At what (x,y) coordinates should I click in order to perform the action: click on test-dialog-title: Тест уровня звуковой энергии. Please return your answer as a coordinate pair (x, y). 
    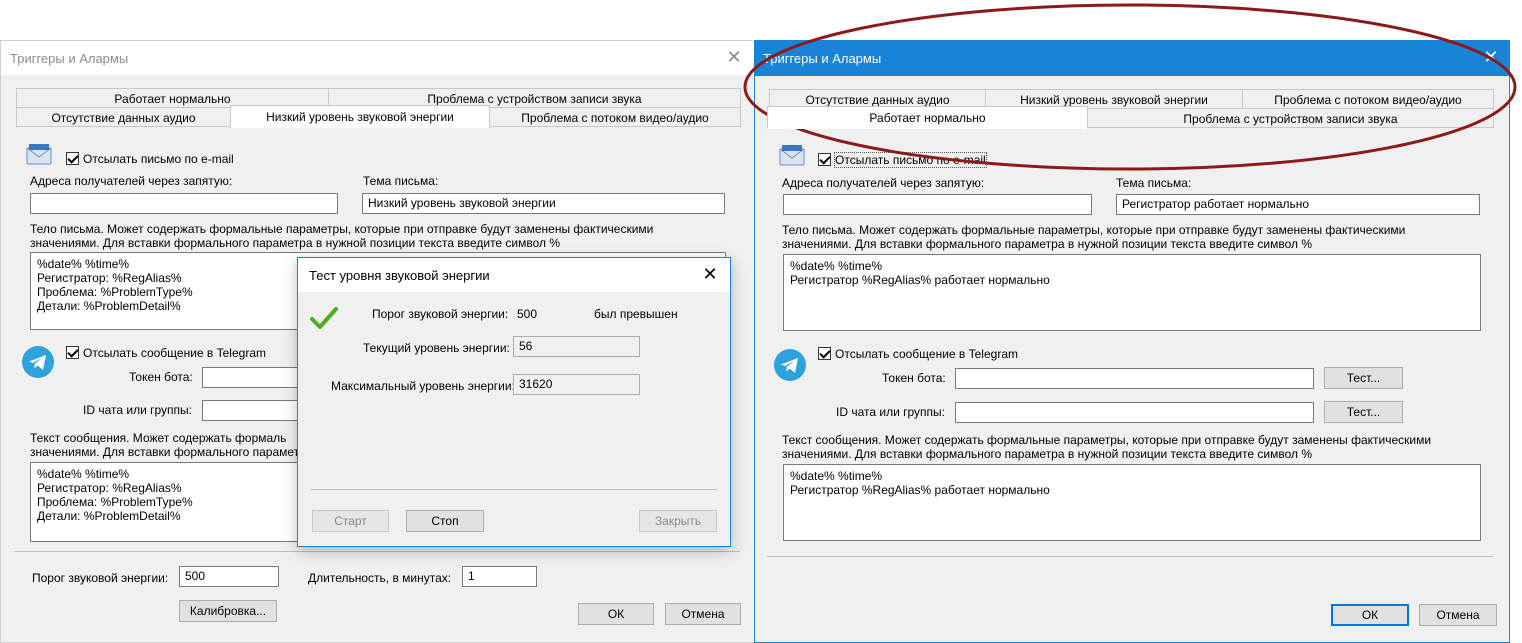
    Looking at the image, I should click on (399, 275).